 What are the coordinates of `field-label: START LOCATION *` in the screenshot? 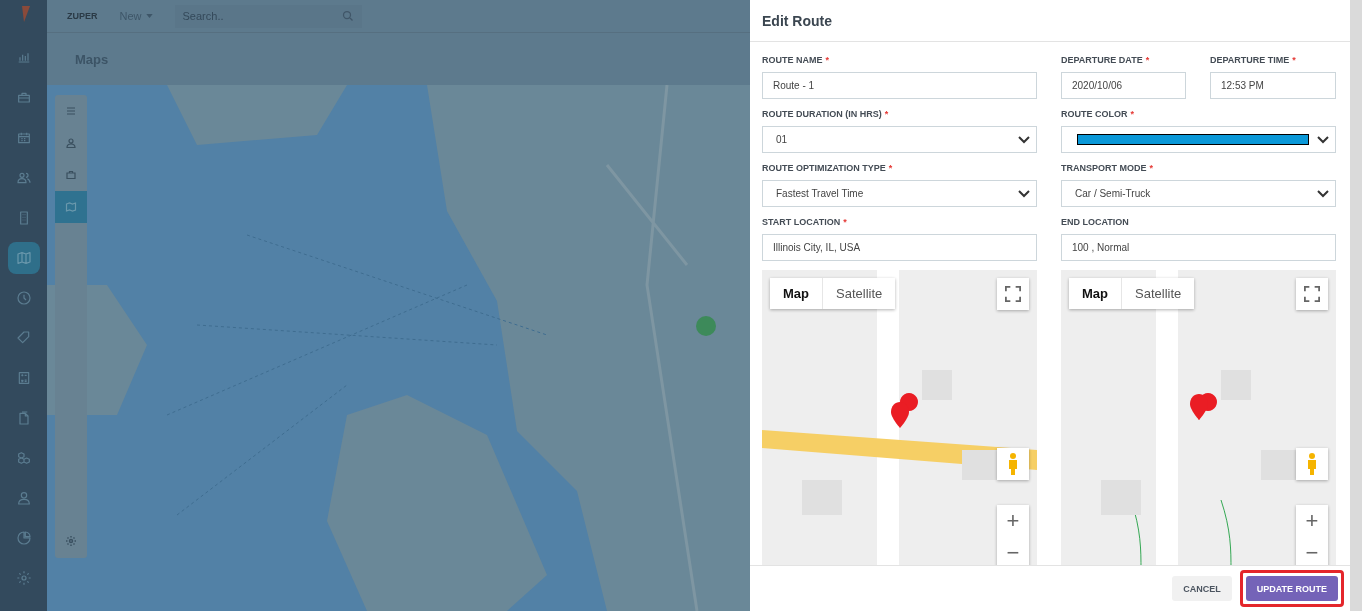 It's located at (805, 222).